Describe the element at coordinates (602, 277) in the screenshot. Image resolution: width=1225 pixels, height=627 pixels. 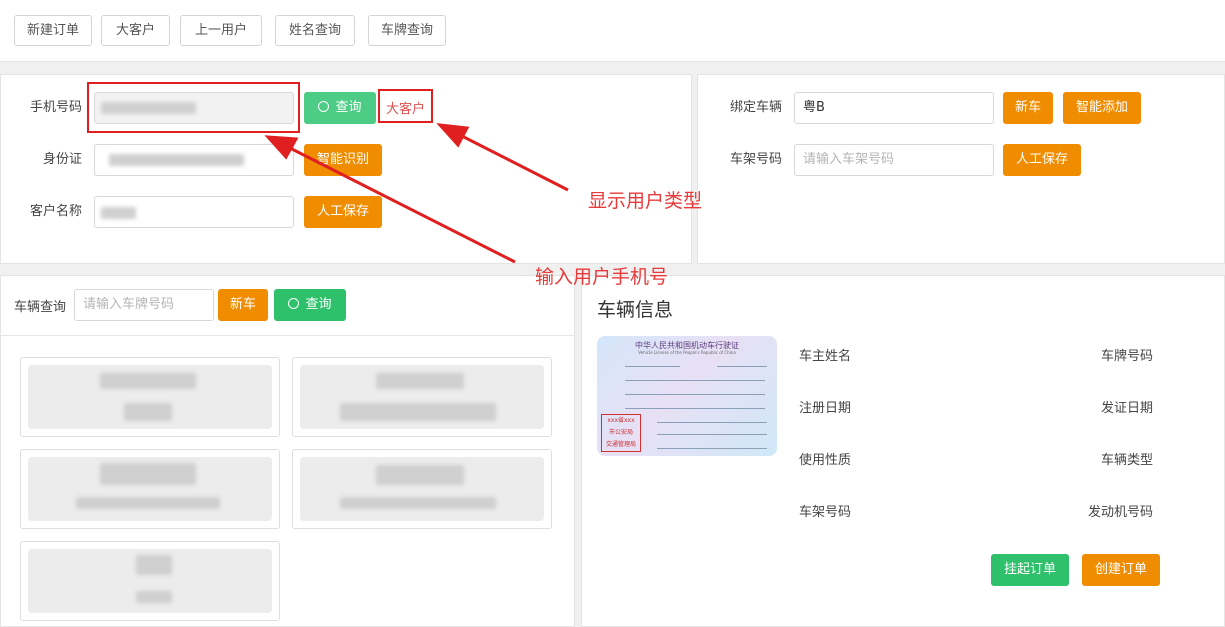
I see `input-phone-annotation: 输入用户手机号` at that location.